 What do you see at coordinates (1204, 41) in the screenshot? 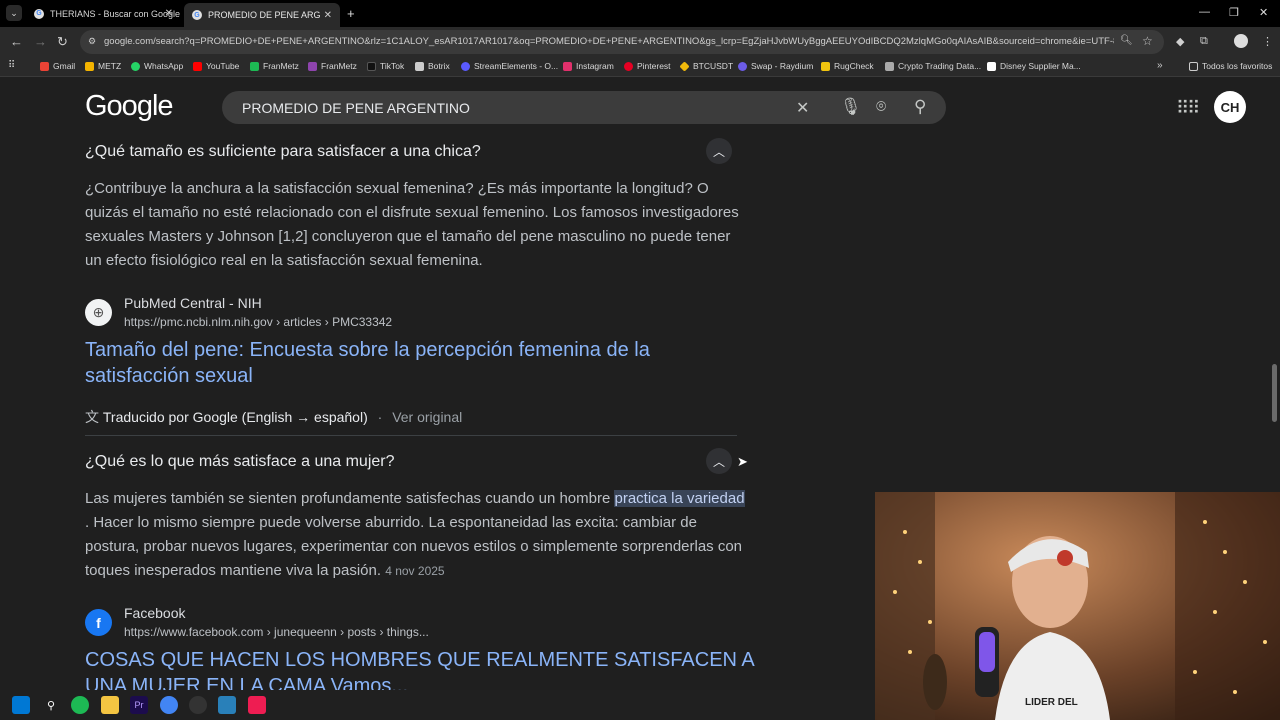
I see `extensions-puzzle-icon: ⧉` at bounding box center [1204, 41].